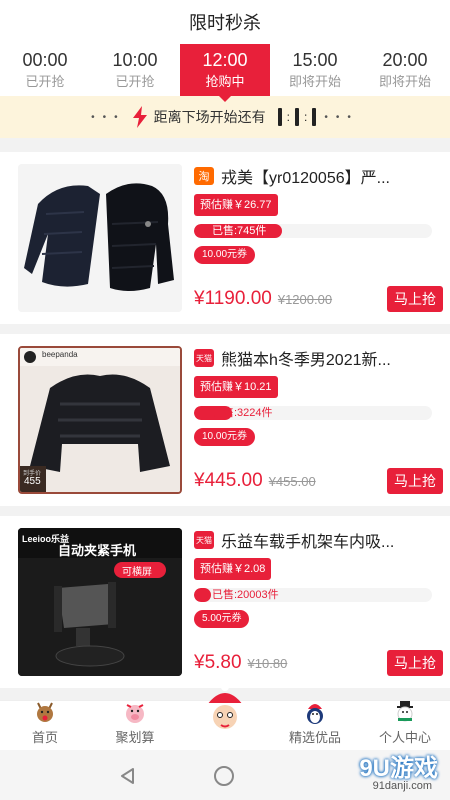 The width and height of the screenshot is (450, 800). Describe the element at coordinates (139, 117) in the screenshot. I see `lightning-icon` at that location.